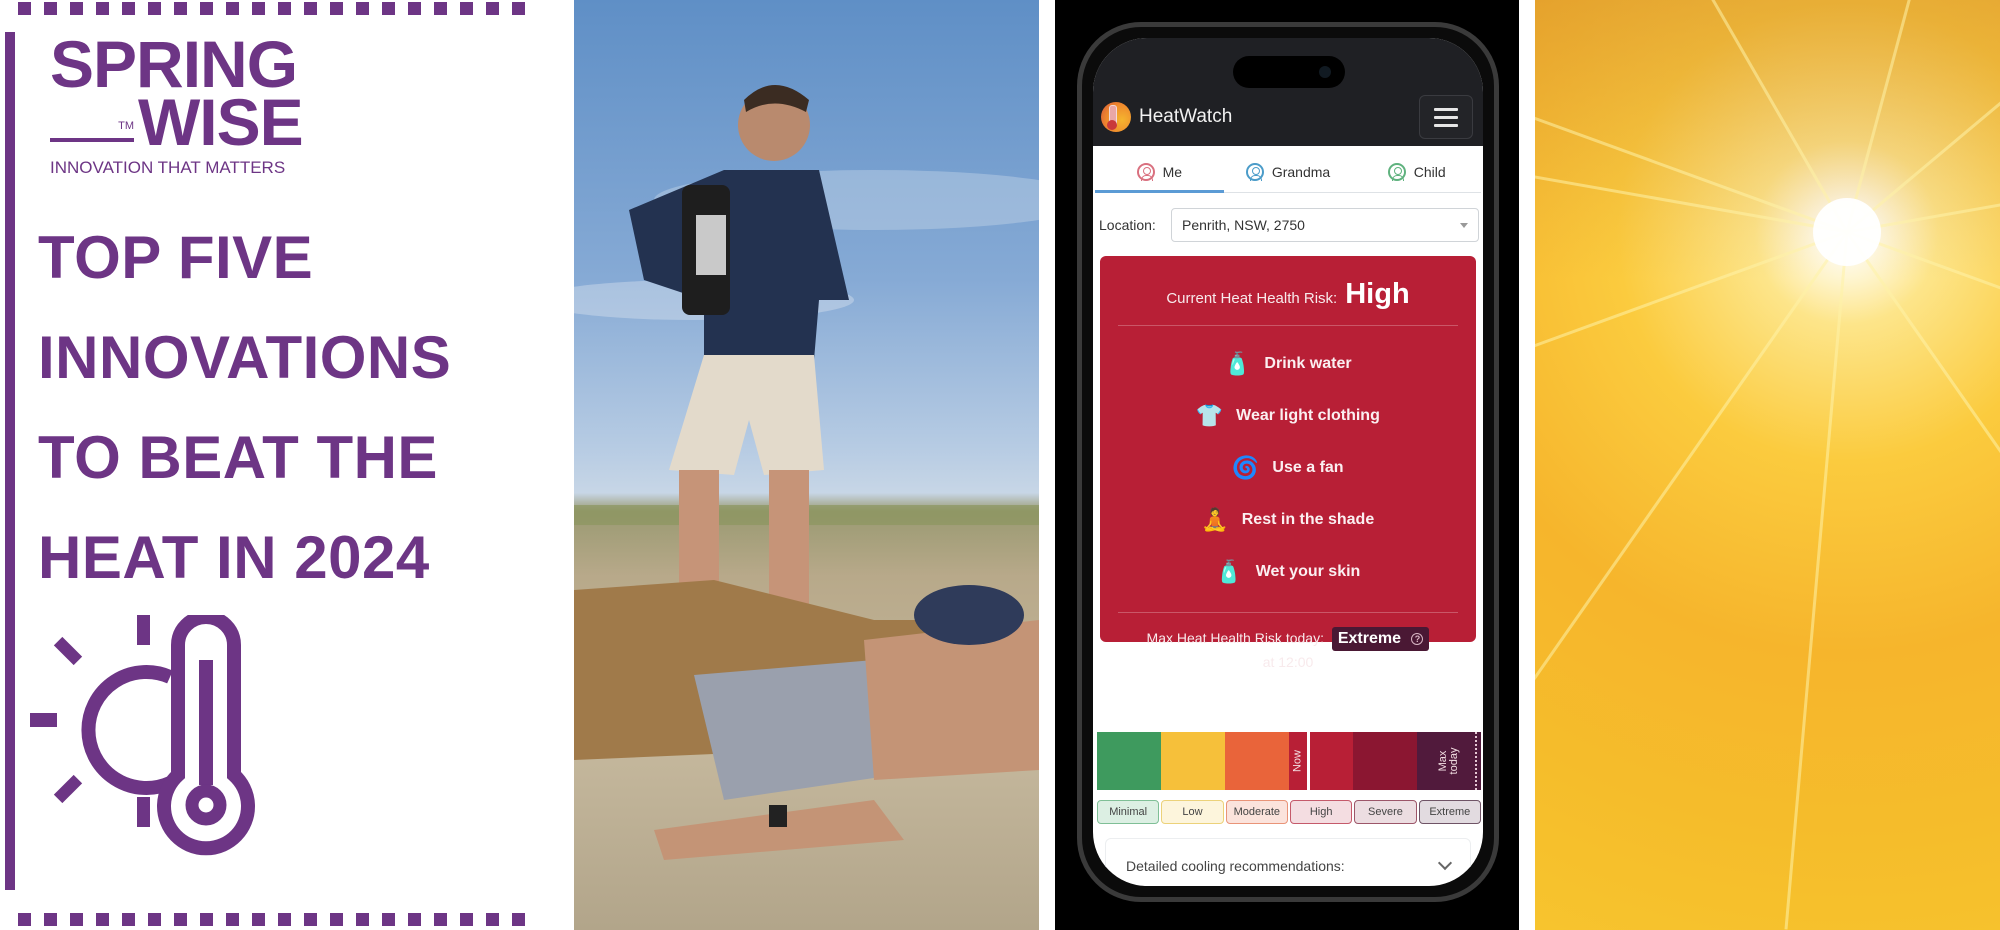 This screenshot has height=930, width=2000. What do you see at coordinates (177, 102) in the screenshot?
I see `springwise-logo: SPRING TM WISE INNOVATION THAT MATTERS` at bounding box center [177, 102].